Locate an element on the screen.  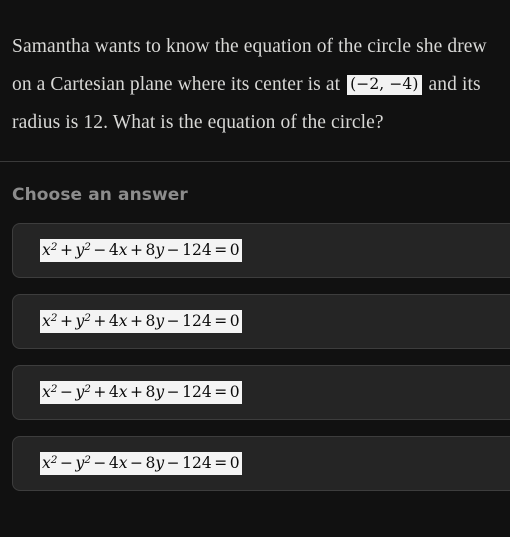
answer-option-2: x2 + y2 +4x +8y −124 = 0 is located at coordinates (261, 321).